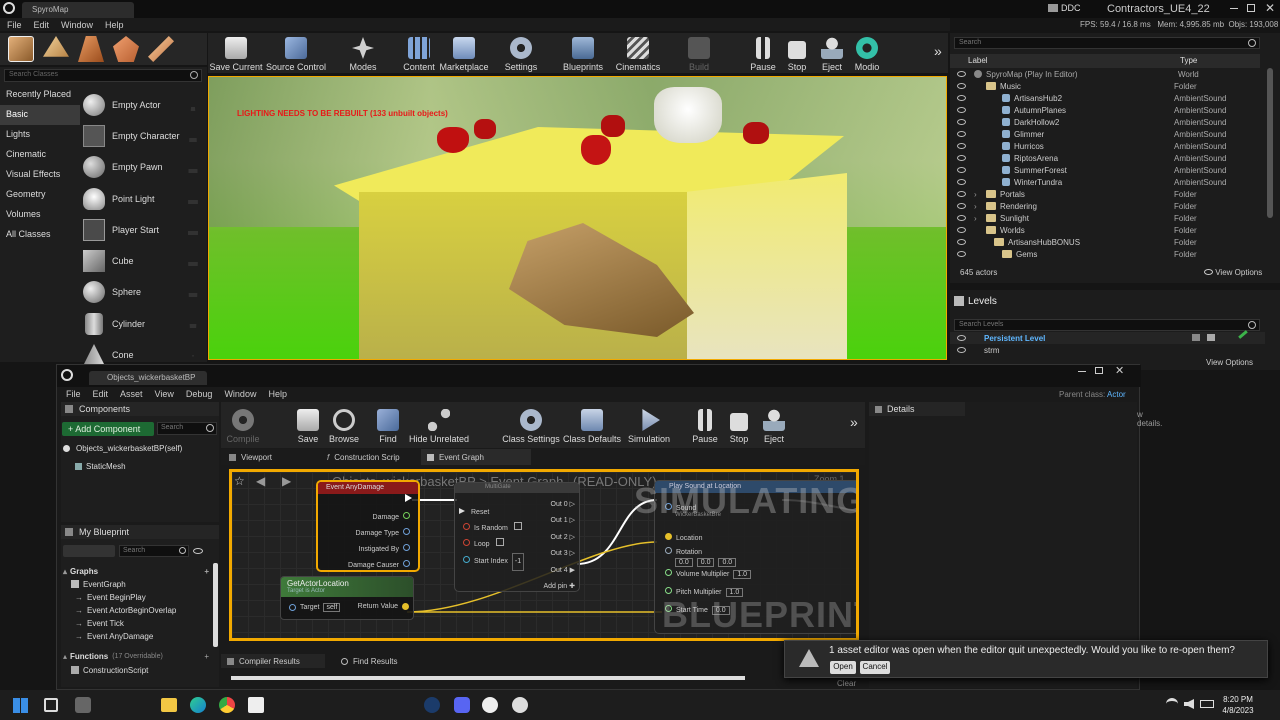 Image resolution: width=1280 pixels, height=720 pixels. I want to click on widgets-icon, so click(83, 705).